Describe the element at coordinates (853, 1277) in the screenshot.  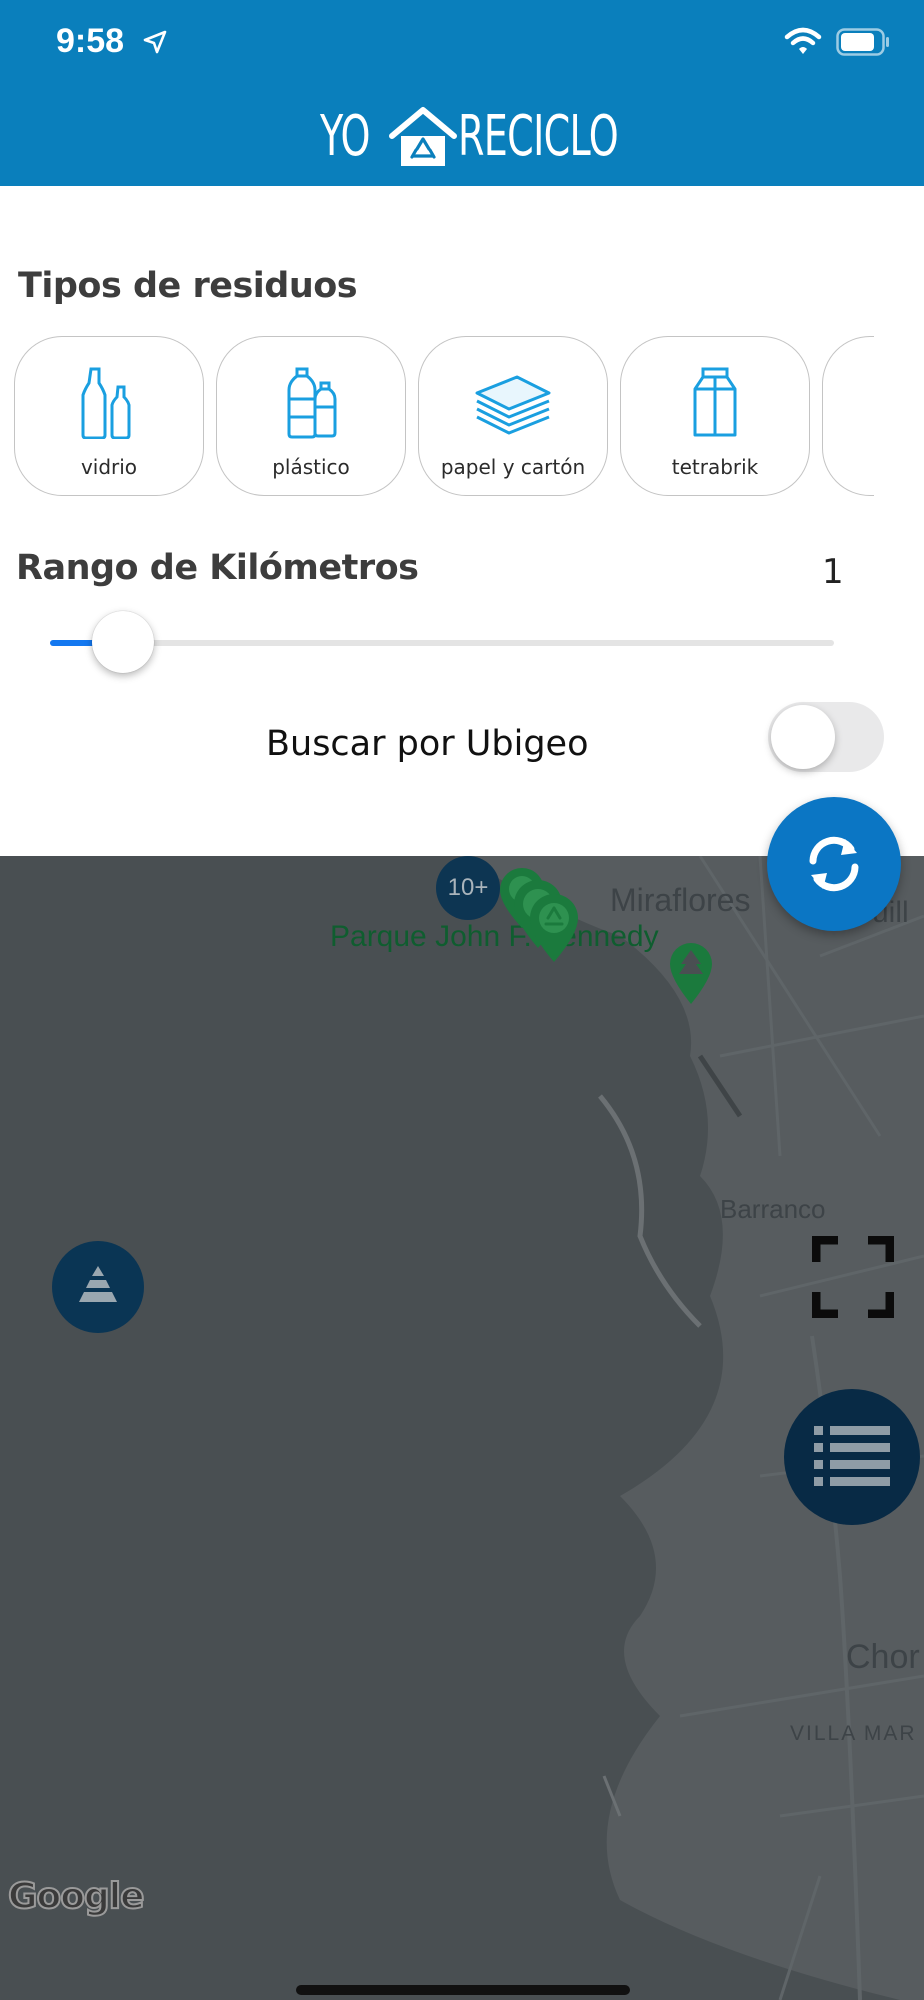
I see `fullscreen-icon` at that location.